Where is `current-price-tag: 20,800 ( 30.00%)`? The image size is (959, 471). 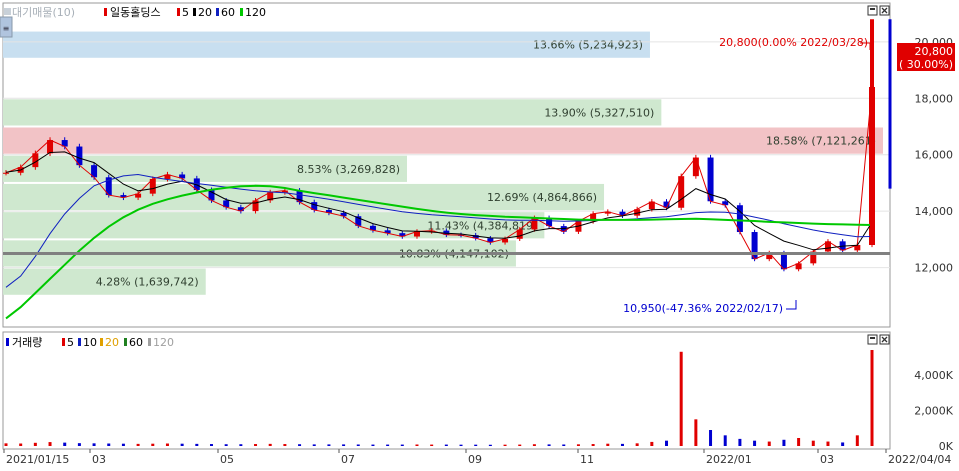
current-price-tag: 20,800 ( 30.00%) is located at coordinates (926, 57).